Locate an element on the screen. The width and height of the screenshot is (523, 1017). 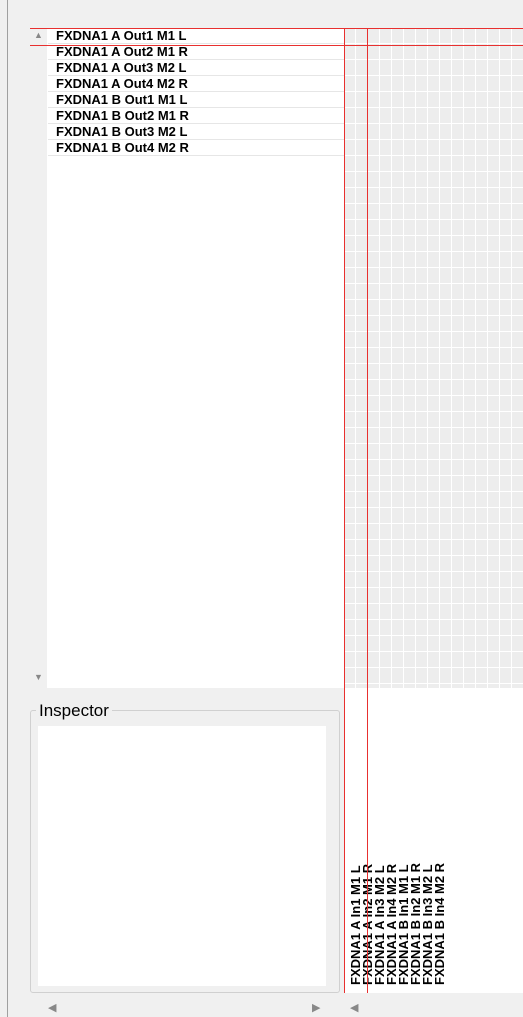
inspector-horizontal-scrollbar: ◀ ▶ is located at coordinates (185, 1008).